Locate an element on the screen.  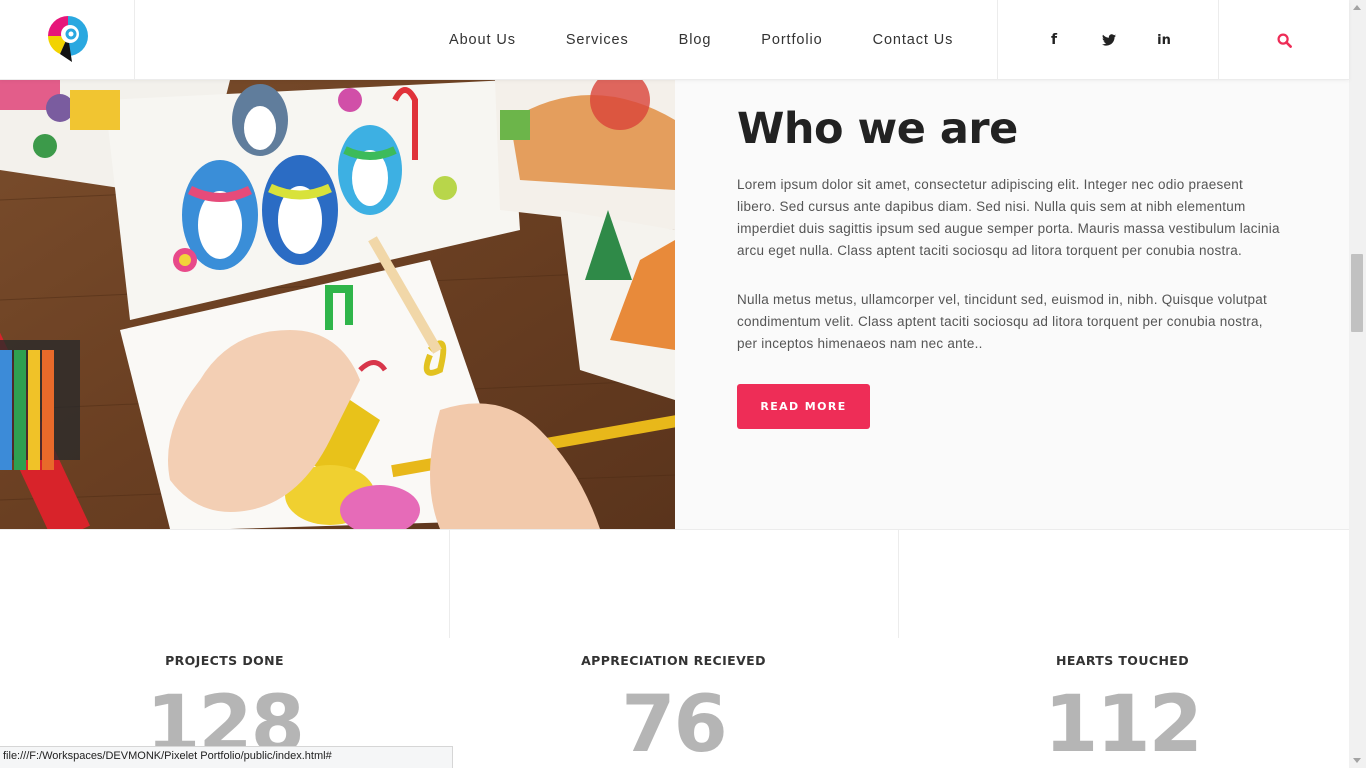
linkedin-icon: in is located at coordinates (1164, 40).